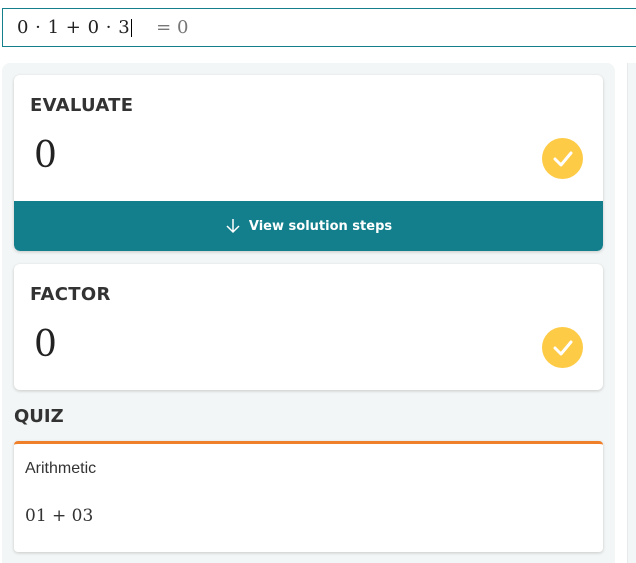 Image resolution: width=636 pixels, height=563 pixels. I want to click on input-expression: 0 · 1 + 0 · 3, so click(75, 27).